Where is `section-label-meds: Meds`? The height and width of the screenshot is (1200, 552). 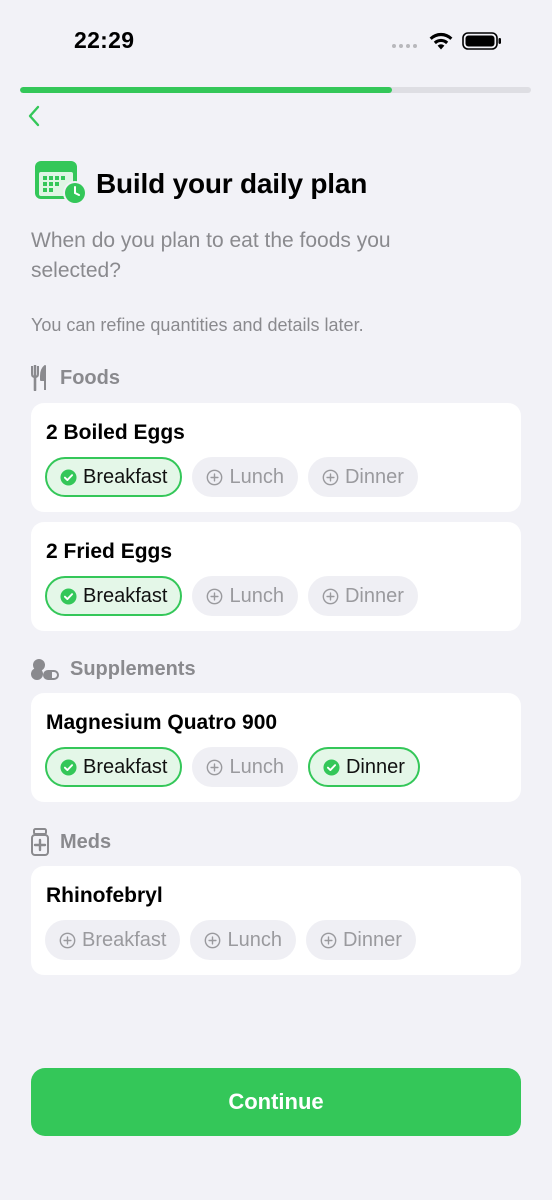 section-label-meds: Meds is located at coordinates (86, 841).